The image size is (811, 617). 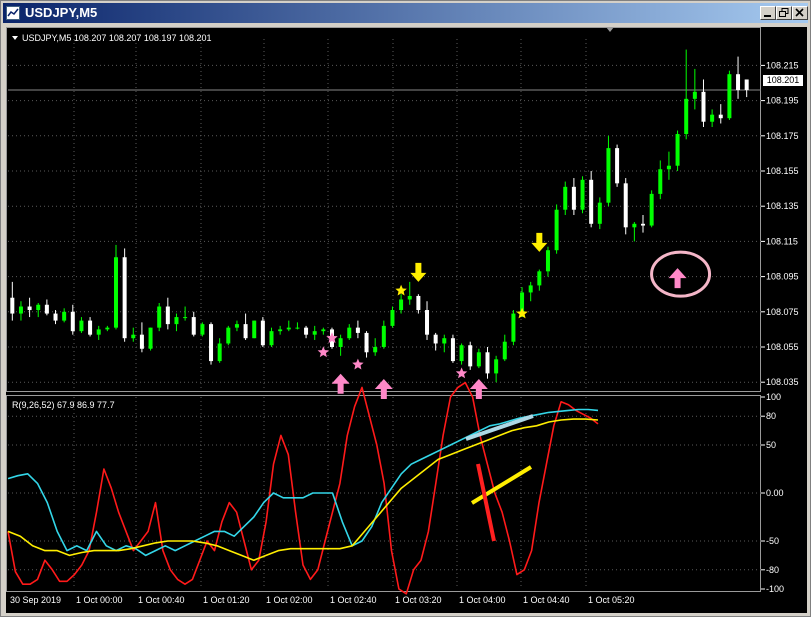 What do you see at coordinates (767, 16) in the screenshot?
I see `minimize-icon` at bounding box center [767, 16].